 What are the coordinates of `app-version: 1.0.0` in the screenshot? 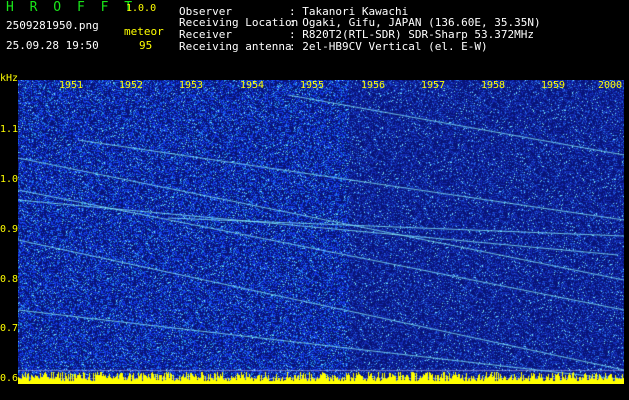 It's located at (141, 8).